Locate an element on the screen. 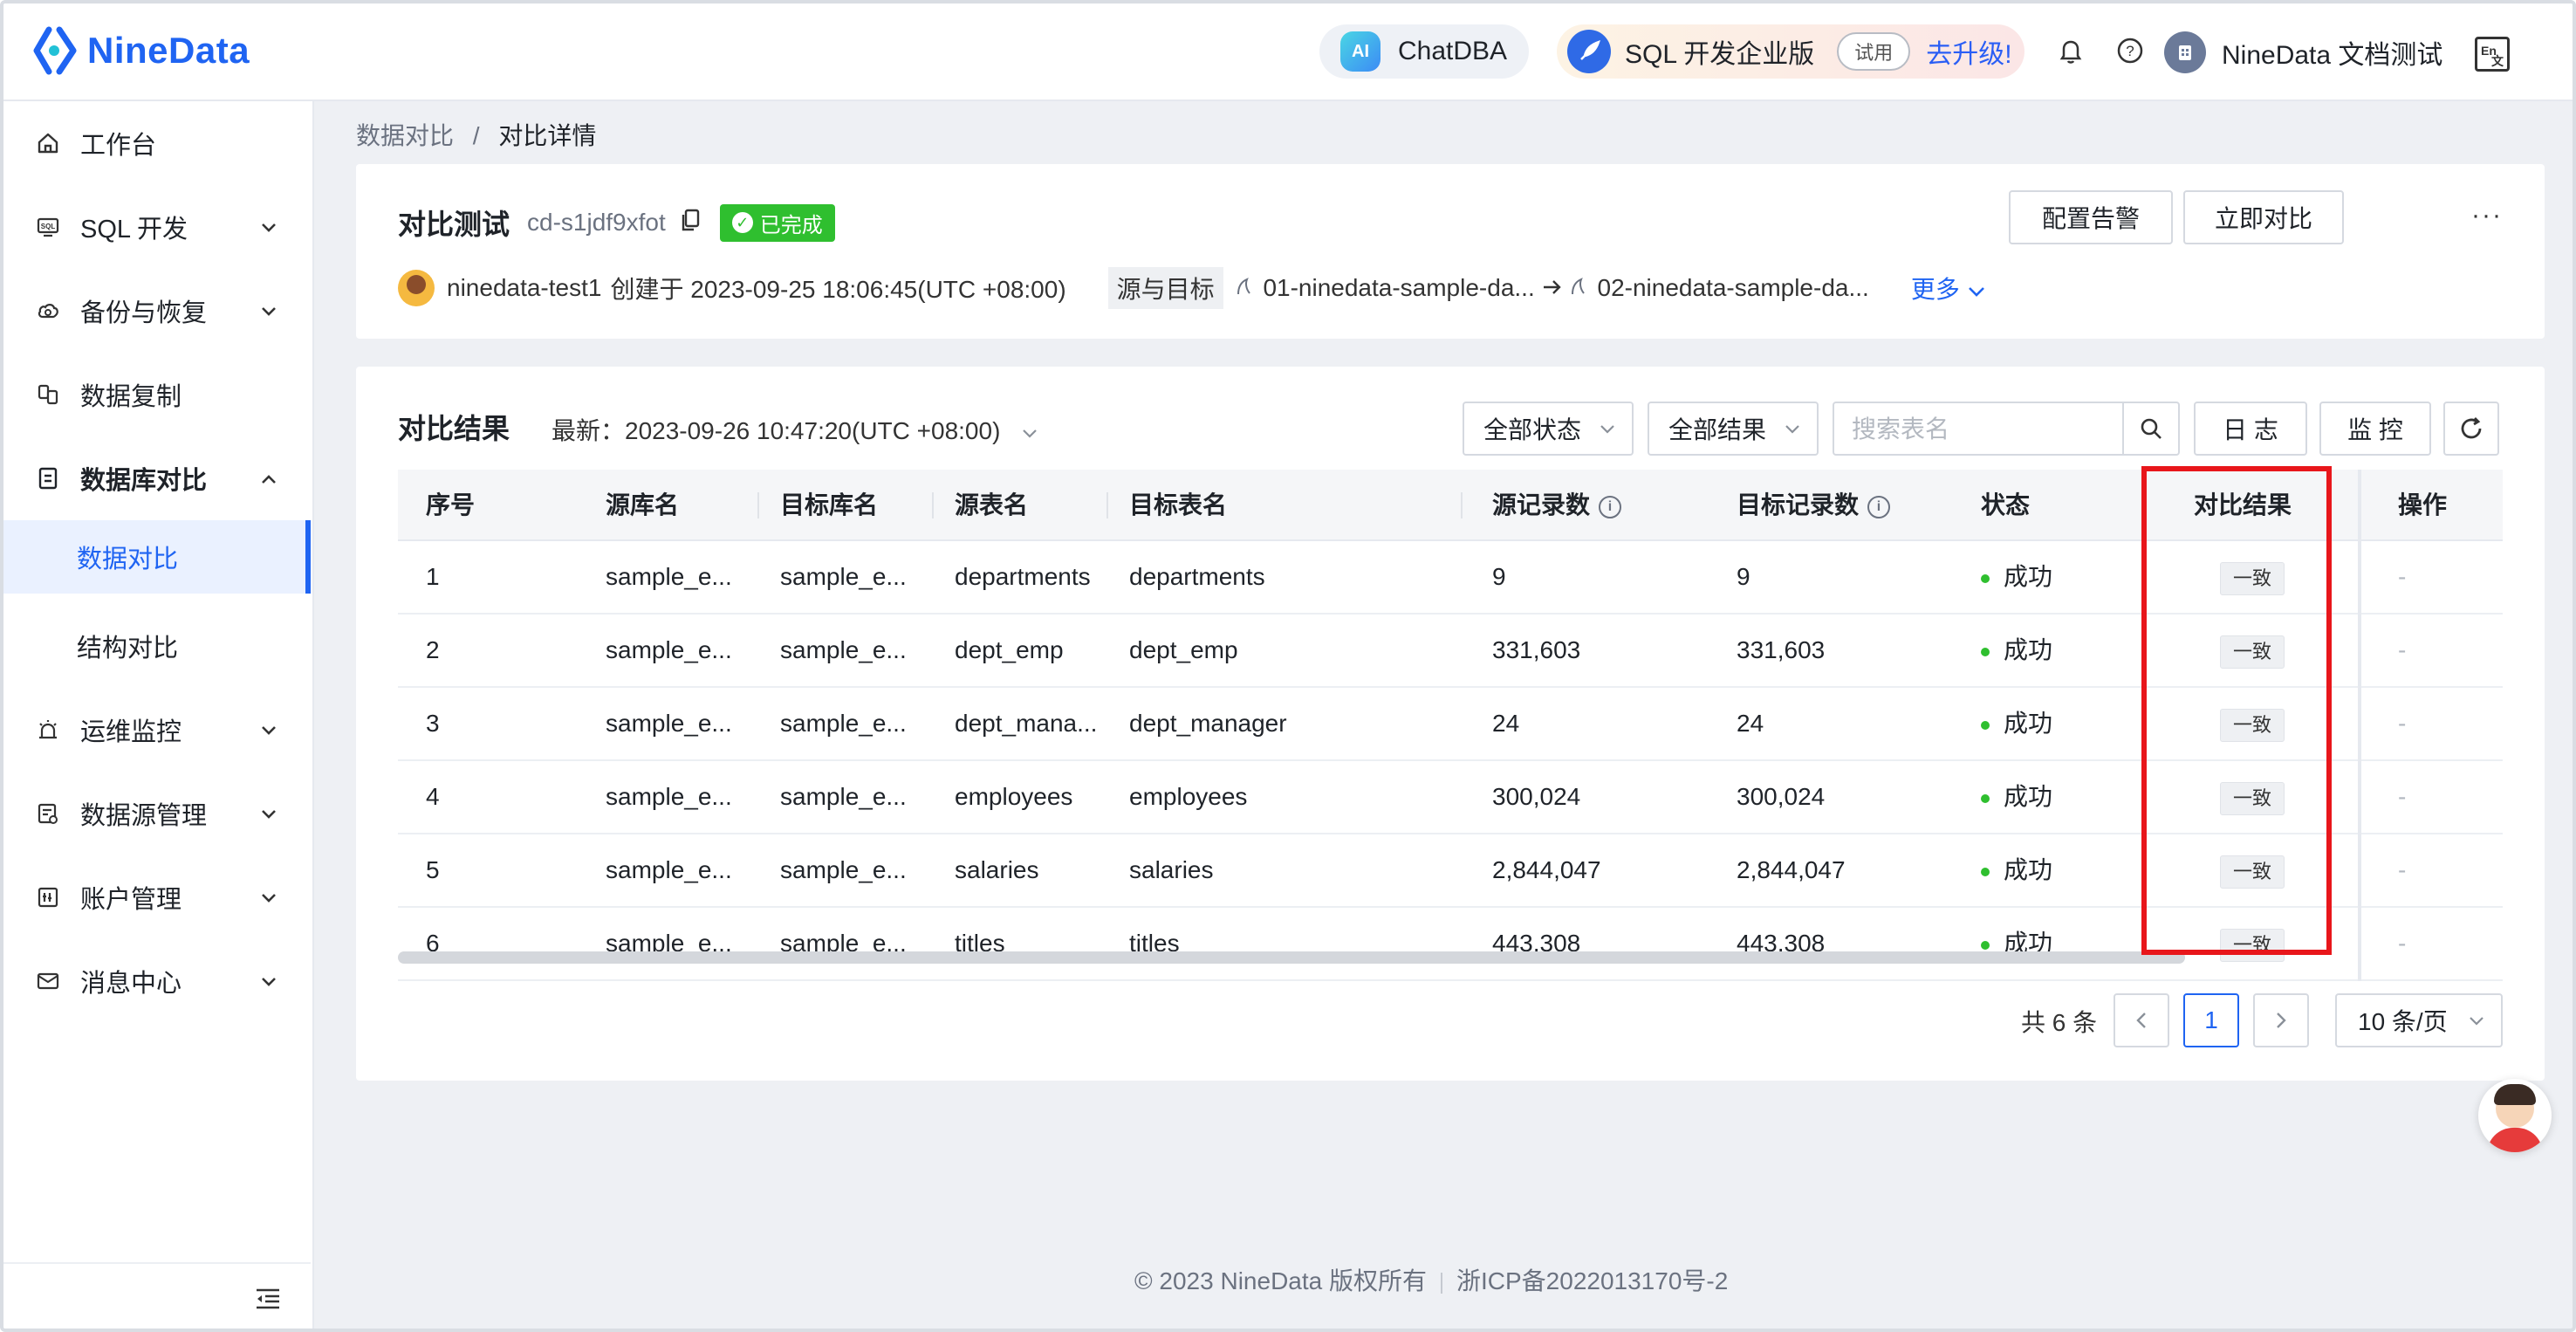 The width and height of the screenshot is (2576, 1332). sidebar-item-replication: 数据复制 is located at coordinates (157, 394).